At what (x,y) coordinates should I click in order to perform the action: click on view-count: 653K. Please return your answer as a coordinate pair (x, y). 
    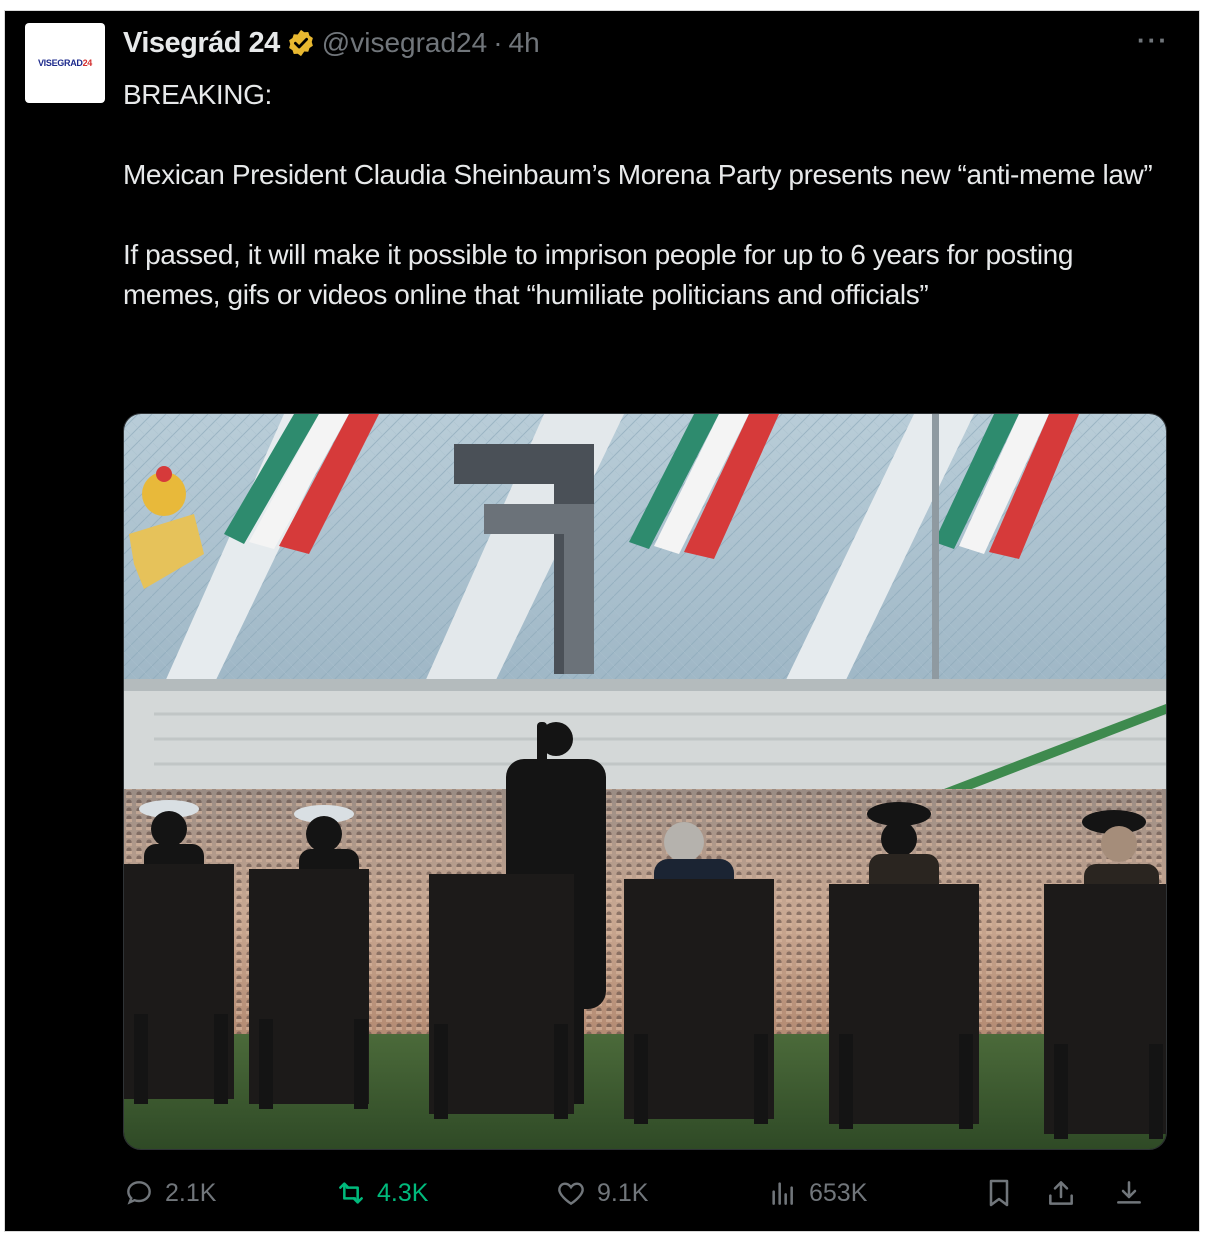
    Looking at the image, I should click on (838, 1192).